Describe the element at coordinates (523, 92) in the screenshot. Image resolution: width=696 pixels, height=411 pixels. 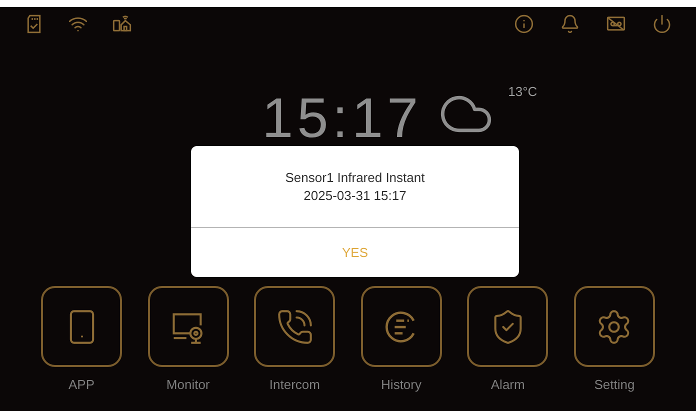
I see `temperature: 13°C` at that location.